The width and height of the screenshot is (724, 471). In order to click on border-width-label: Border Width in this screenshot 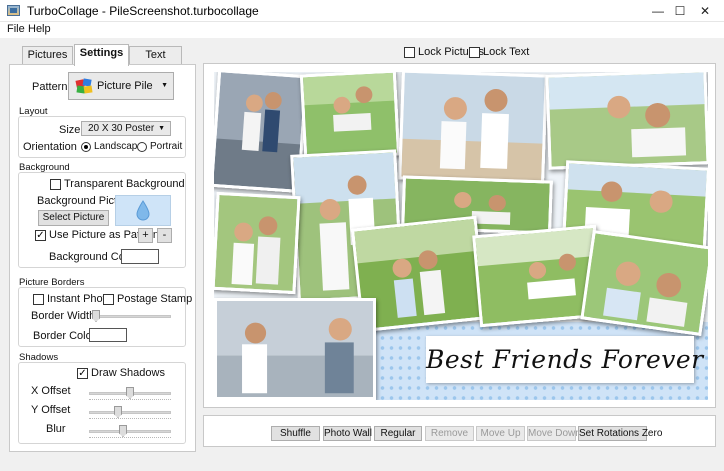, I will do `click(63, 316)`.